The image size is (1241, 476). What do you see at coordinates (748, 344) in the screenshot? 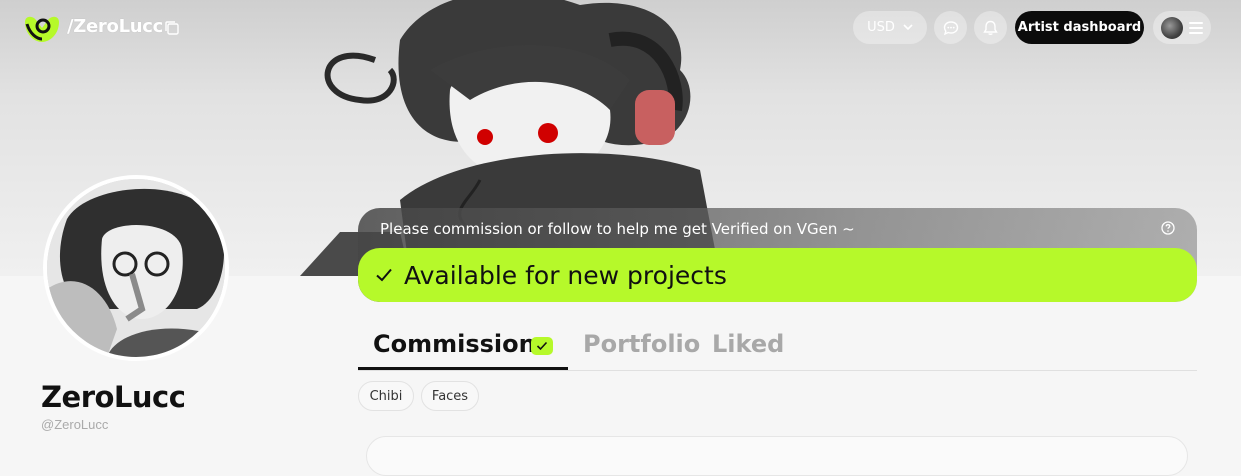
I see `tab-liked: Liked` at bounding box center [748, 344].